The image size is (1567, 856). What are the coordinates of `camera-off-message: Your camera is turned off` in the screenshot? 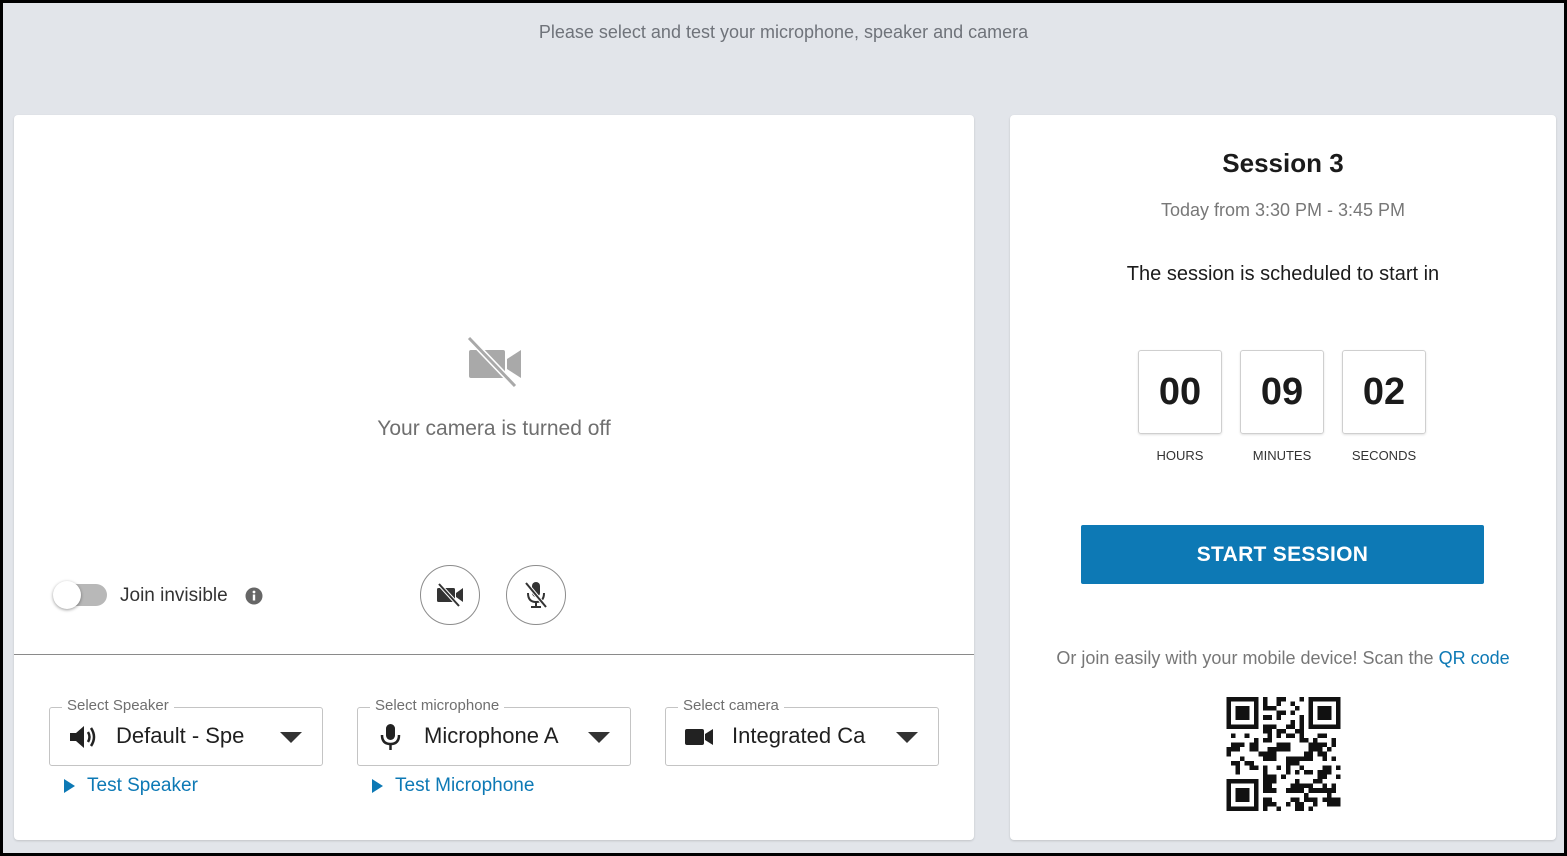 It's located at (494, 428).